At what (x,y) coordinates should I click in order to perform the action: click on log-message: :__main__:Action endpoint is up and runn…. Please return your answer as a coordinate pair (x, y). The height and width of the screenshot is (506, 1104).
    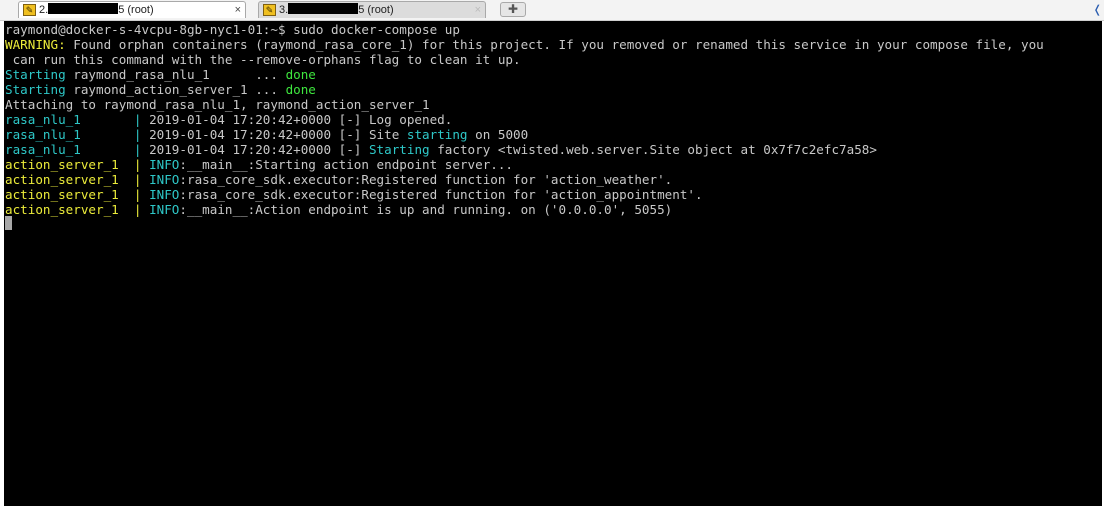
    Looking at the image, I should click on (426, 209).